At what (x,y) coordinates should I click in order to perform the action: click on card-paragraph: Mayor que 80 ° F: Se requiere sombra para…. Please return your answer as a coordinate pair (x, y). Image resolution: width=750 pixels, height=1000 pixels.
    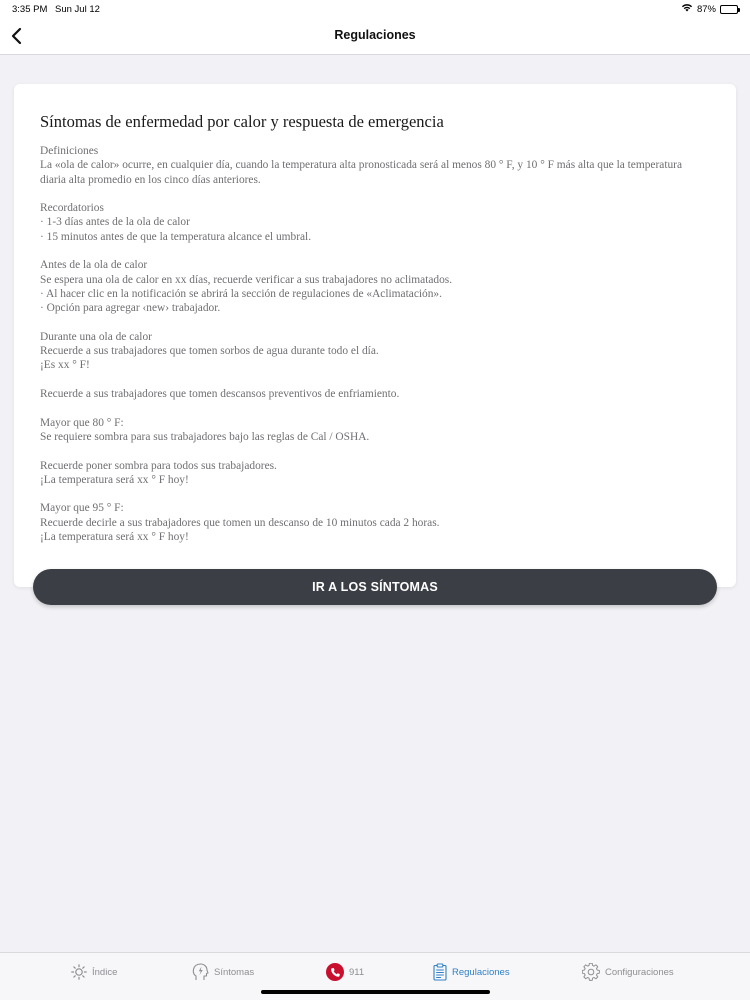
    Looking at the image, I should click on (375, 430).